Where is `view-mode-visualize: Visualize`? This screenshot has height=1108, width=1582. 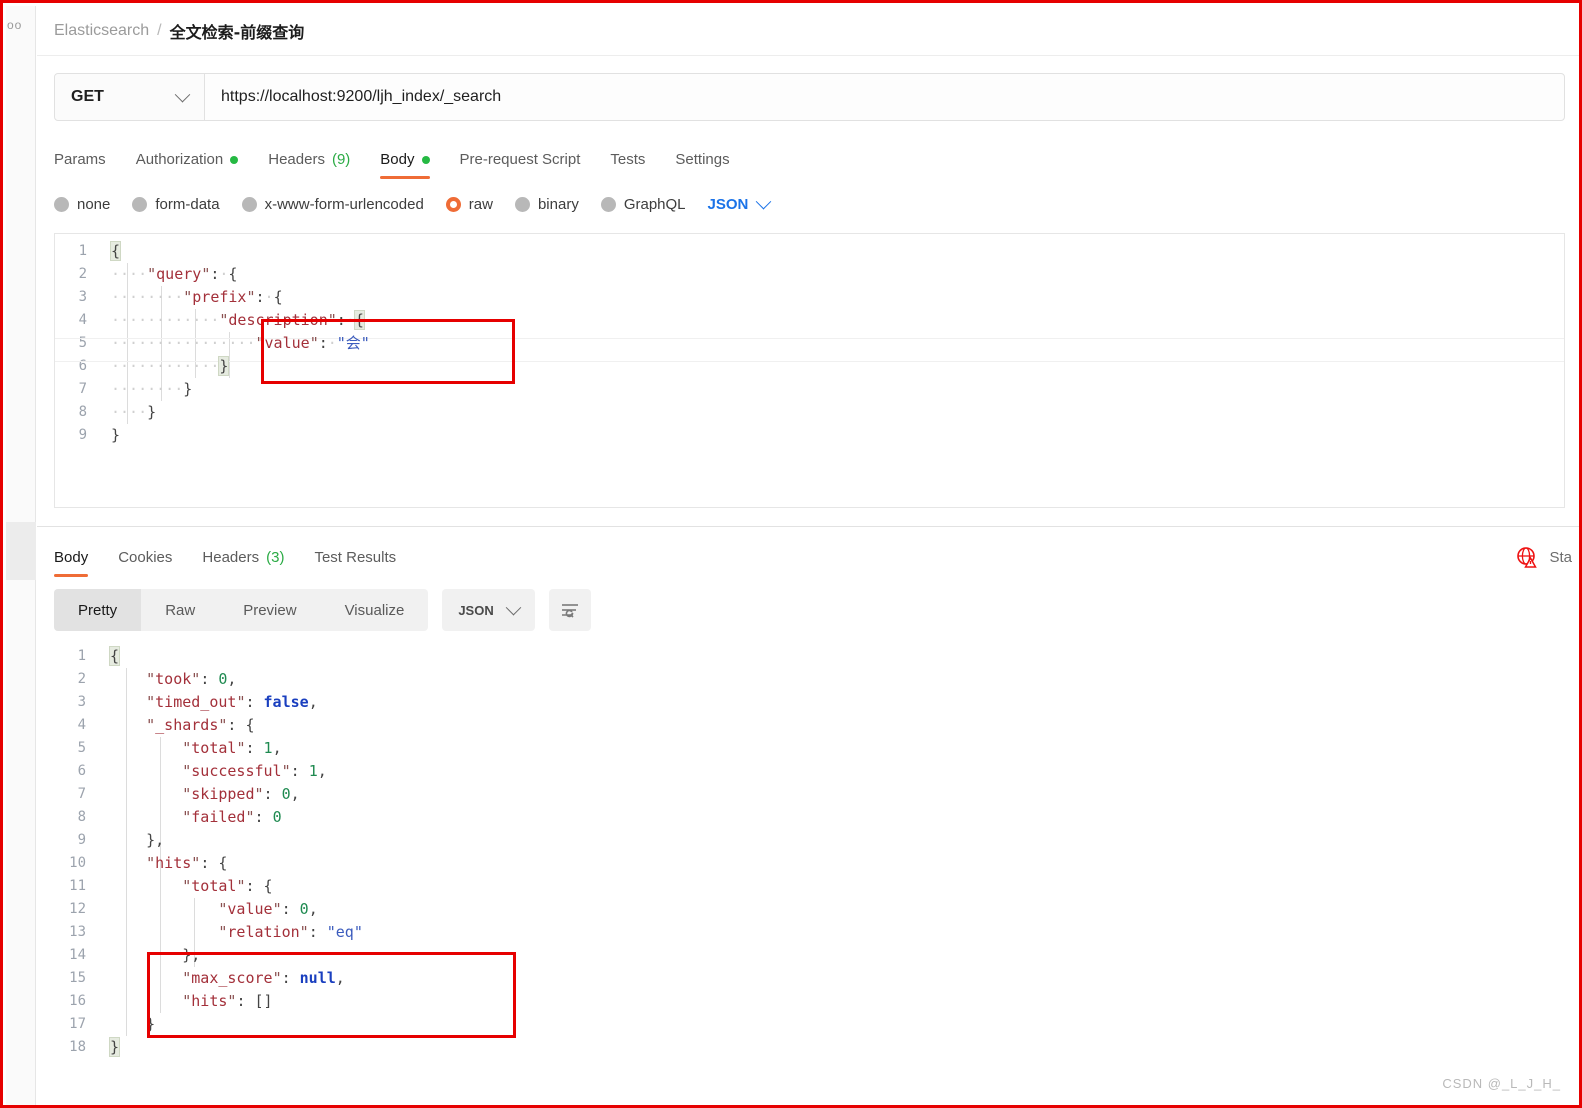 view-mode-visualize: Visualize is located at coordinates (375, 610).